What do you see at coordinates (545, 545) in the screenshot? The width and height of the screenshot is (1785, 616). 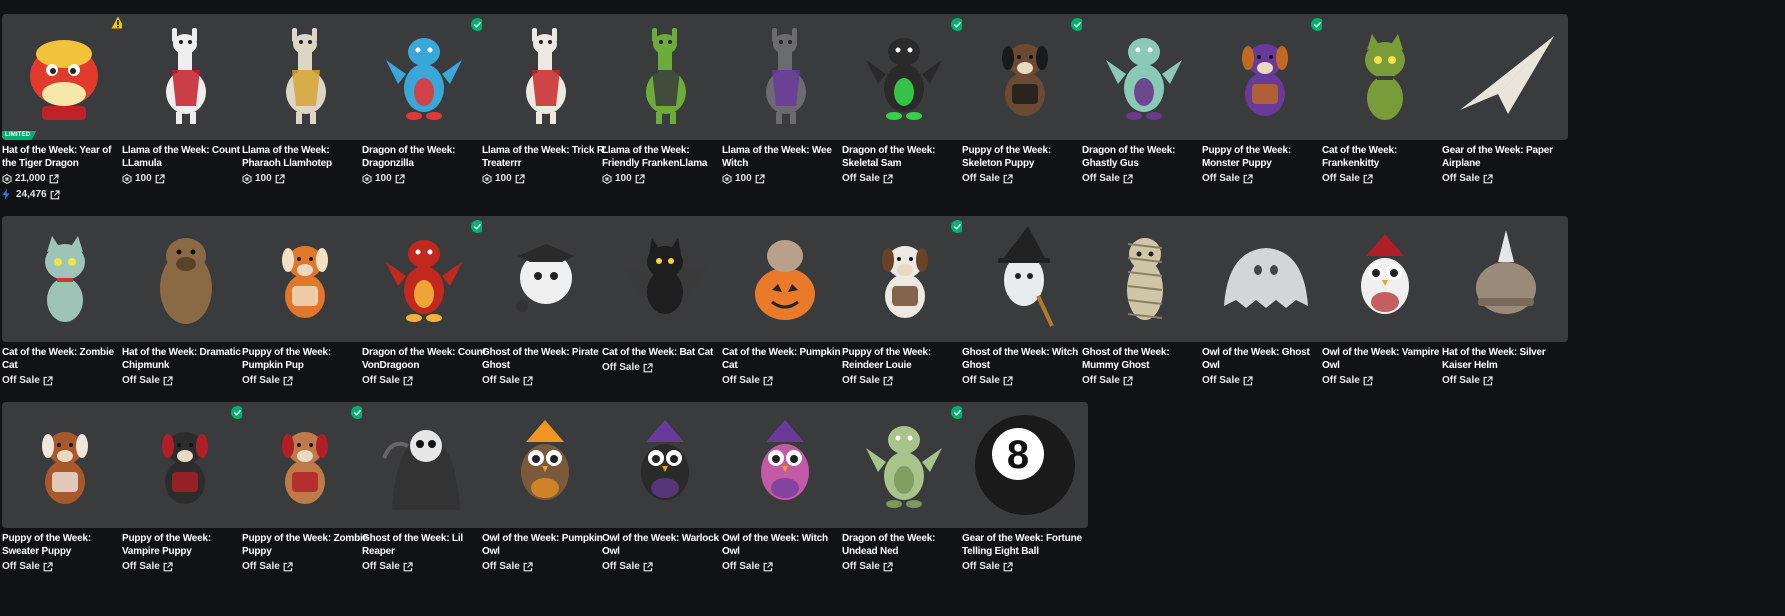 I see `item-name: Owl of the Week: Pumpkin Owl` at bounding box center [545, 545].